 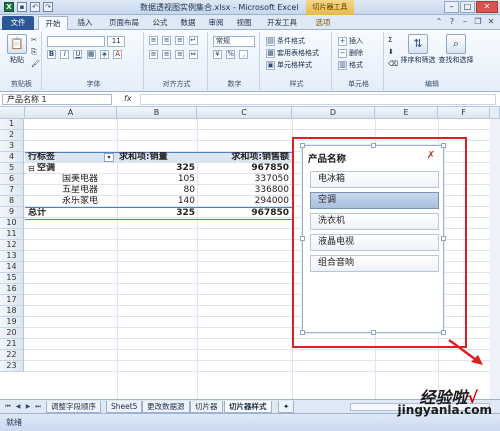 What do you see at coordinates (12, 234) in the screenshot?
I see `row-header: 11` at bounding box center [12, 234].